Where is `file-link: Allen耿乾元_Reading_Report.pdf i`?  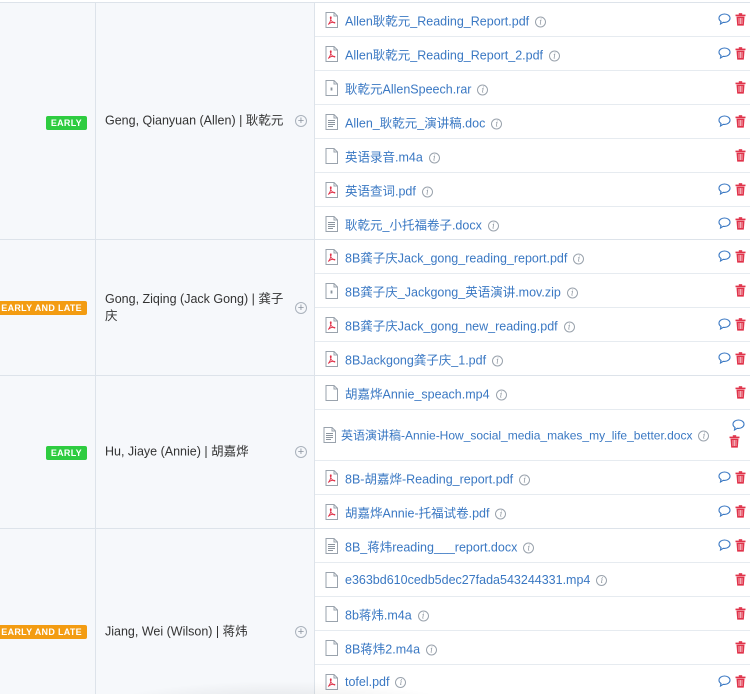
file-link: Allen耿乾元_Reading_Report.pdf i is located at coordinates (446, 19).